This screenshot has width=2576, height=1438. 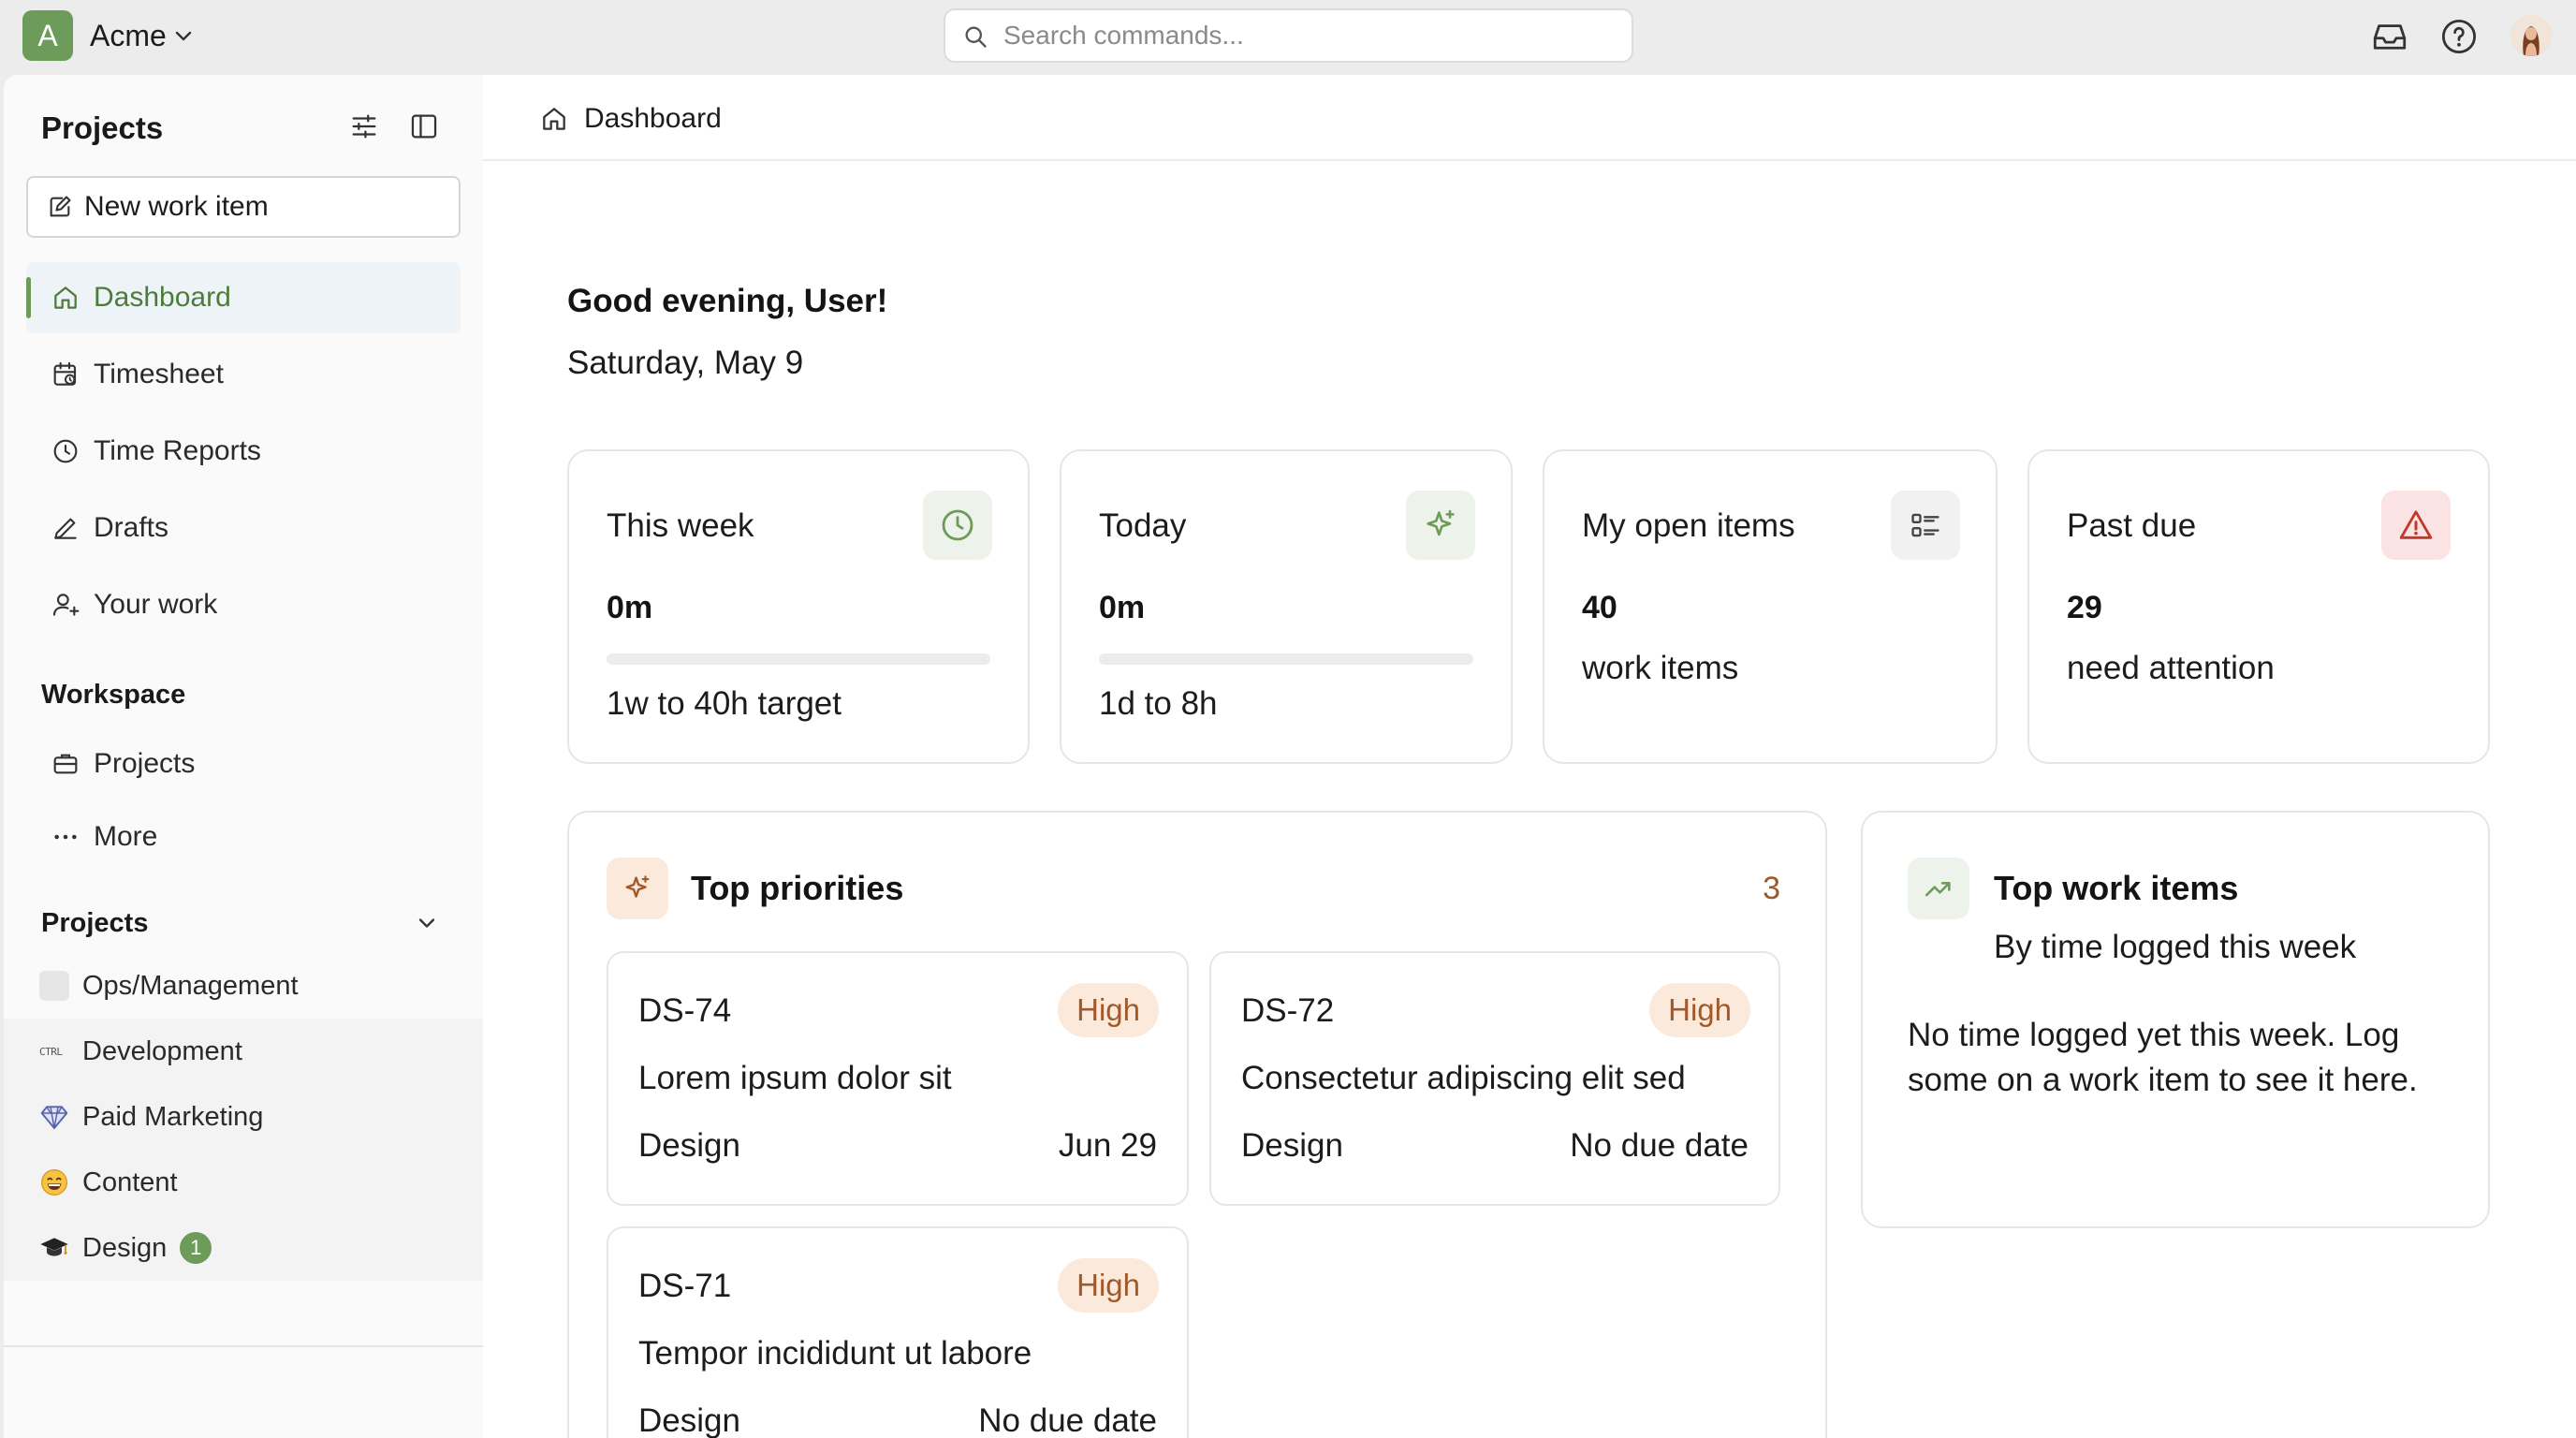 I want to click on top-bar: A Acme, so click(x=1288, y=37).